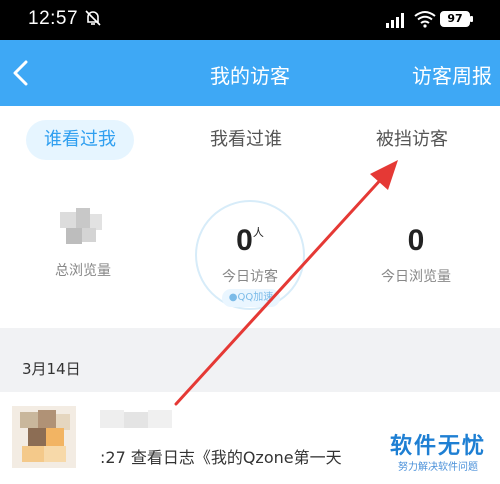  What do you see at coordinates (44, 437) in the screenshot?
I see `avatar` at bounding box center [44, 437].